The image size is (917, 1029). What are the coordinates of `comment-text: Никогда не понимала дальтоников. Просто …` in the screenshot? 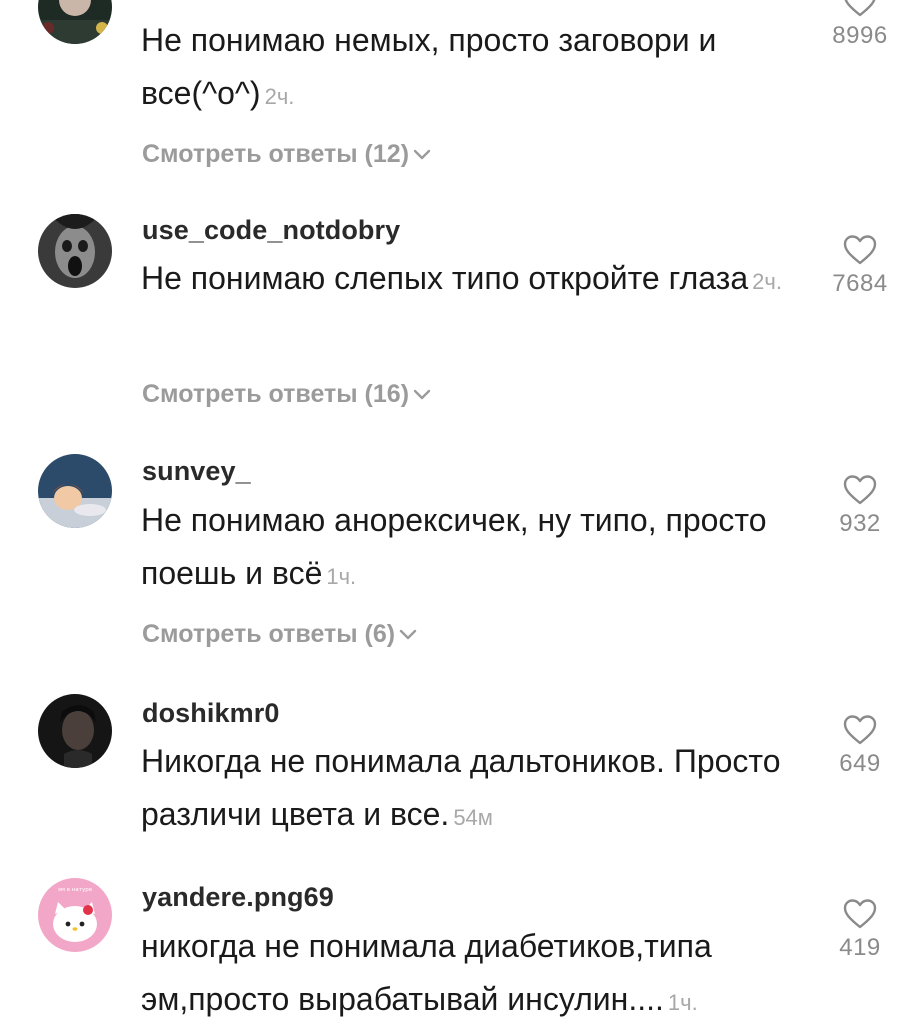 It's located at (461, 787).